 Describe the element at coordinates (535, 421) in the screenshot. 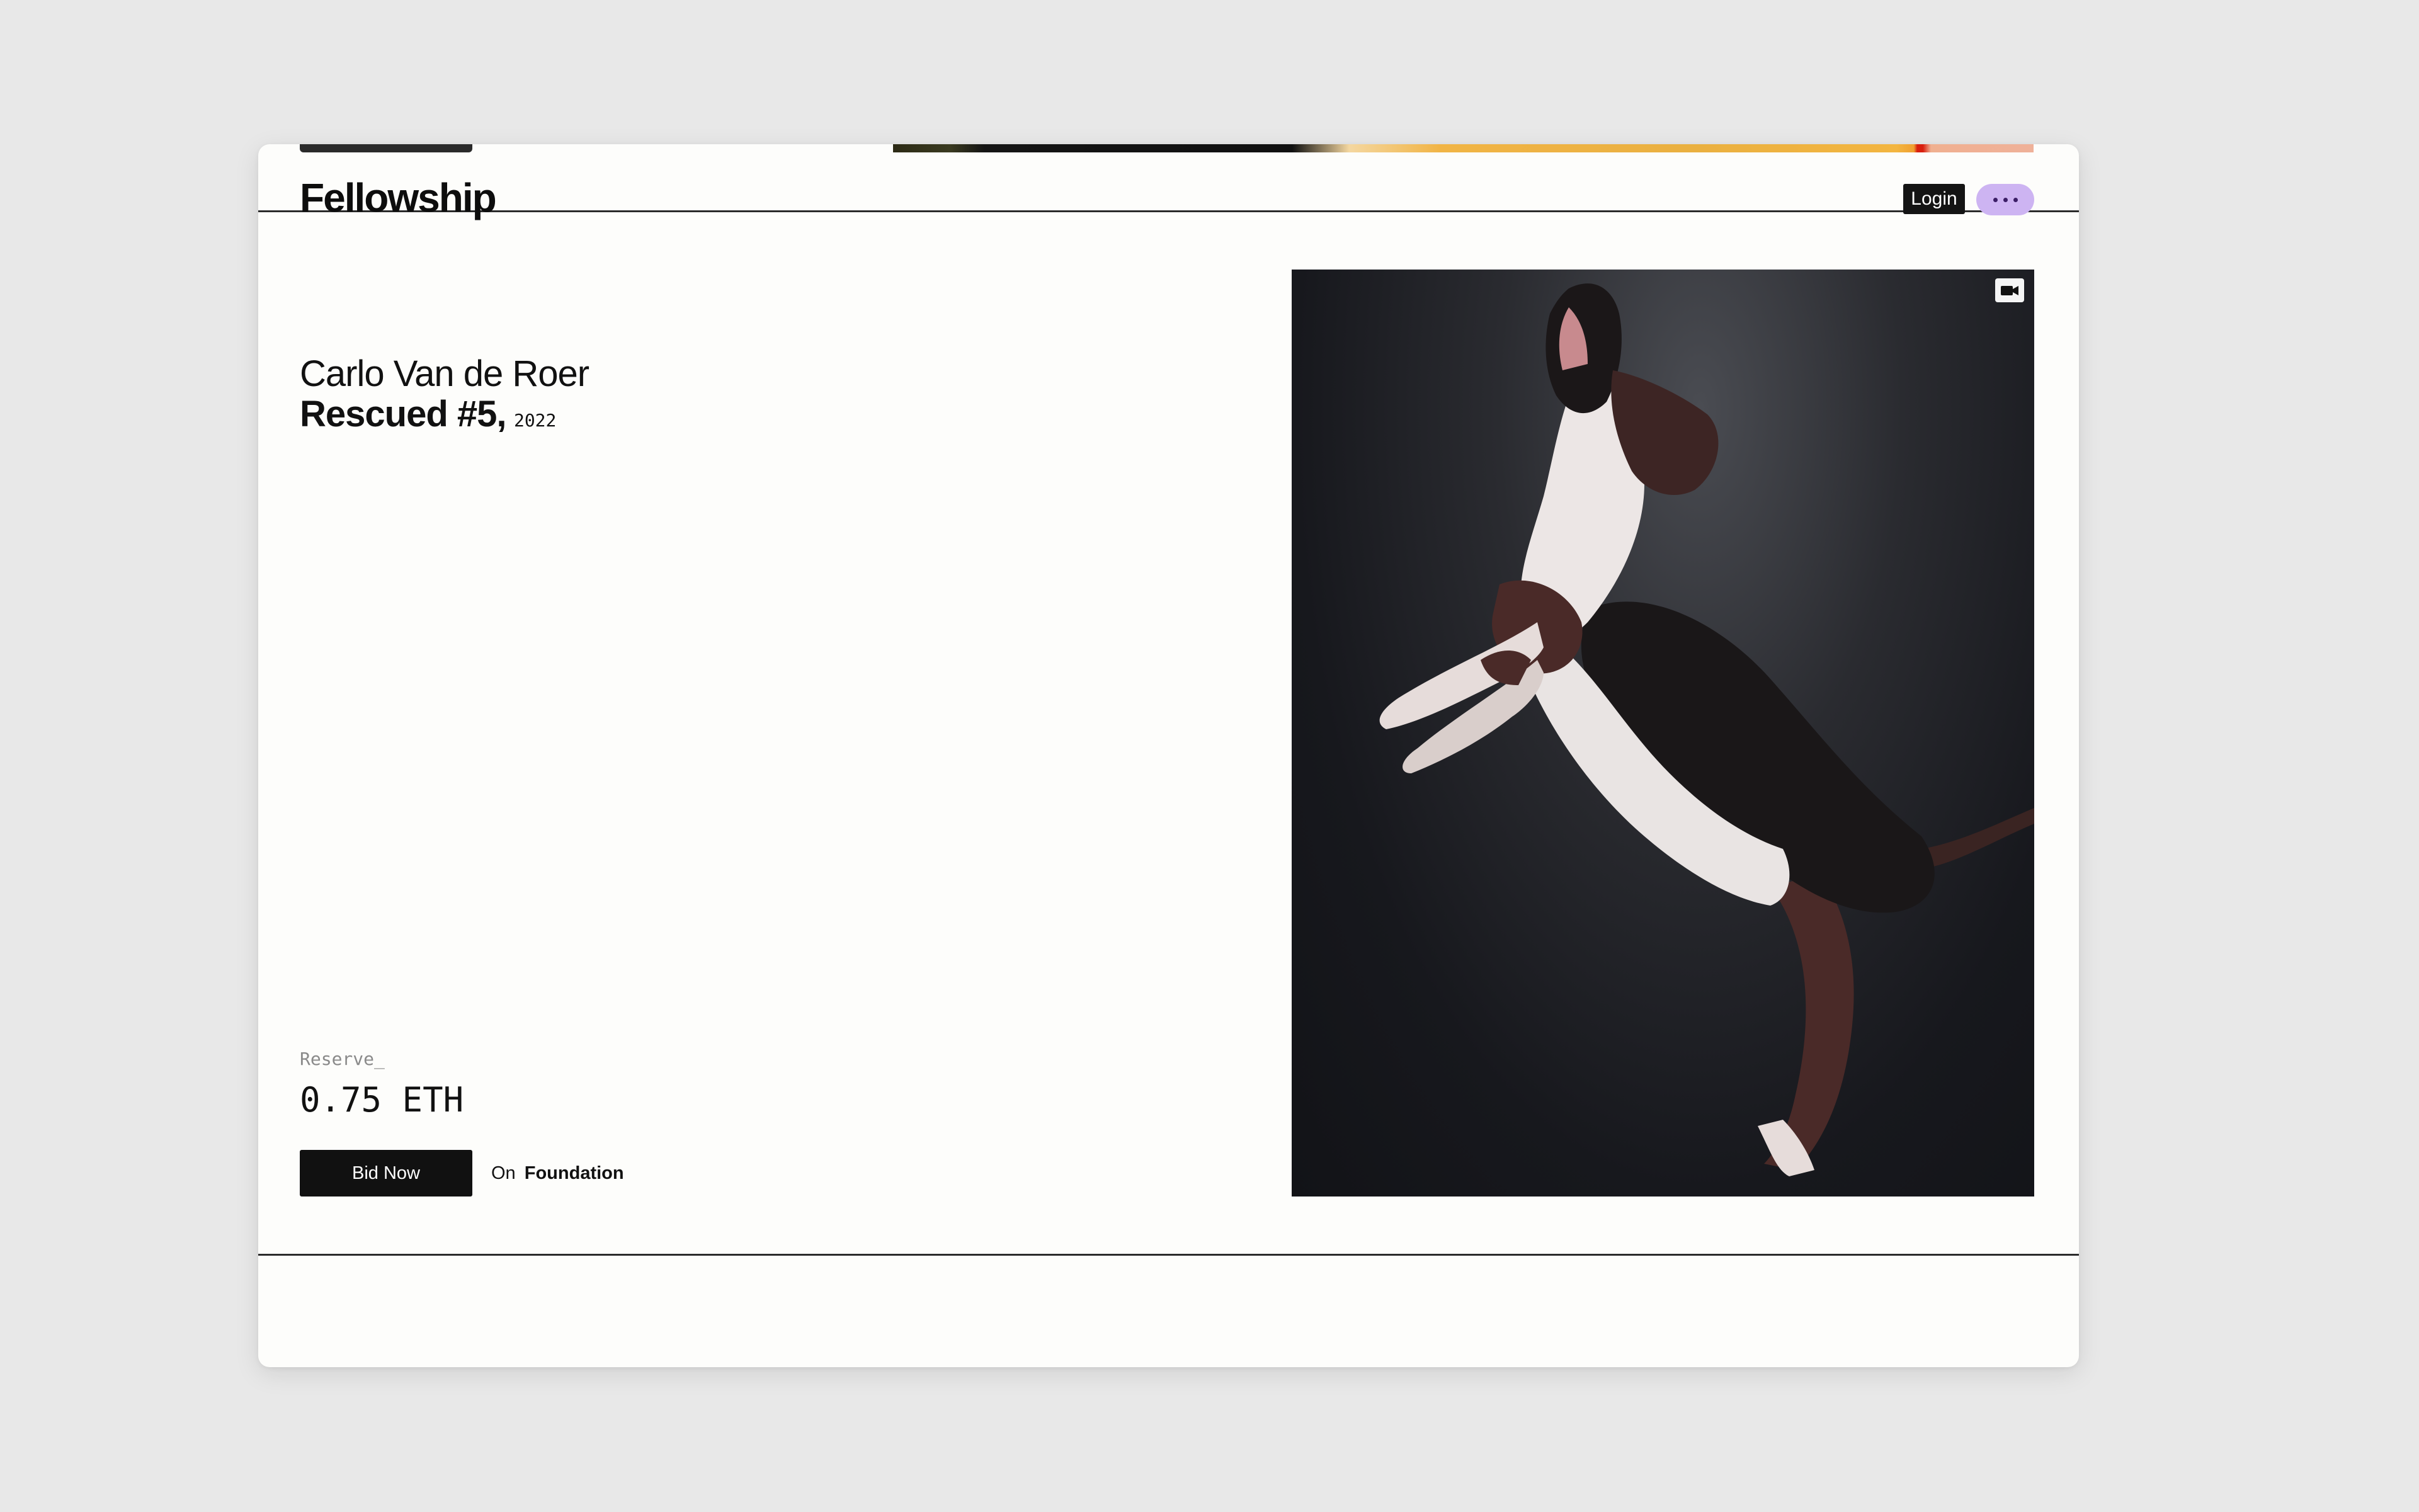

I see `artwork-year: 2022` at that location.